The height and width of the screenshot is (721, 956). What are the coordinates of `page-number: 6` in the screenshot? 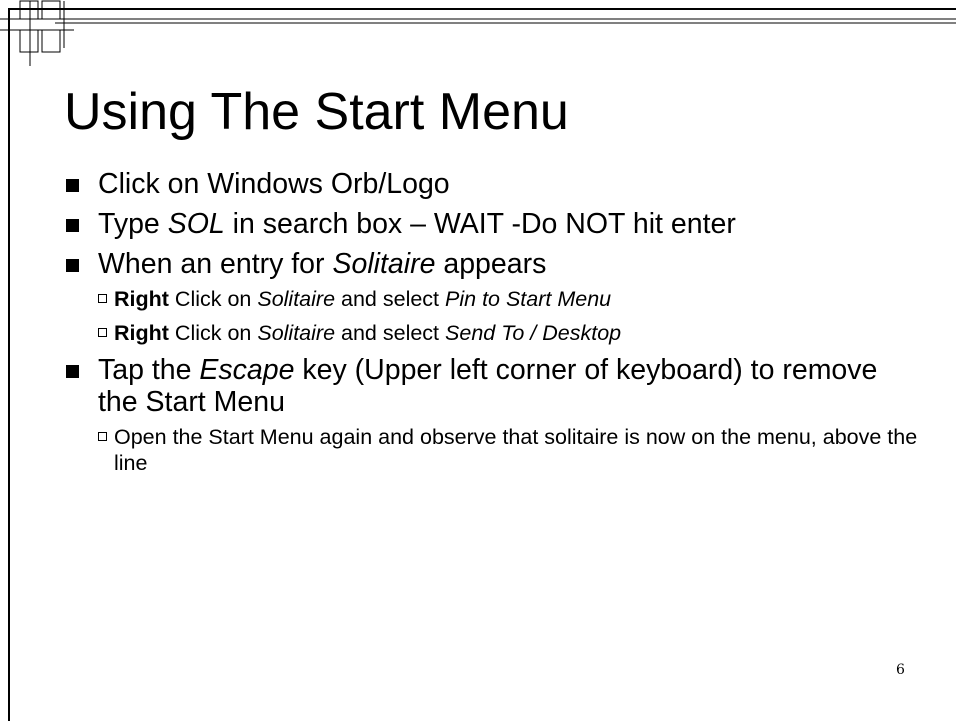 It's located at (900, 670).